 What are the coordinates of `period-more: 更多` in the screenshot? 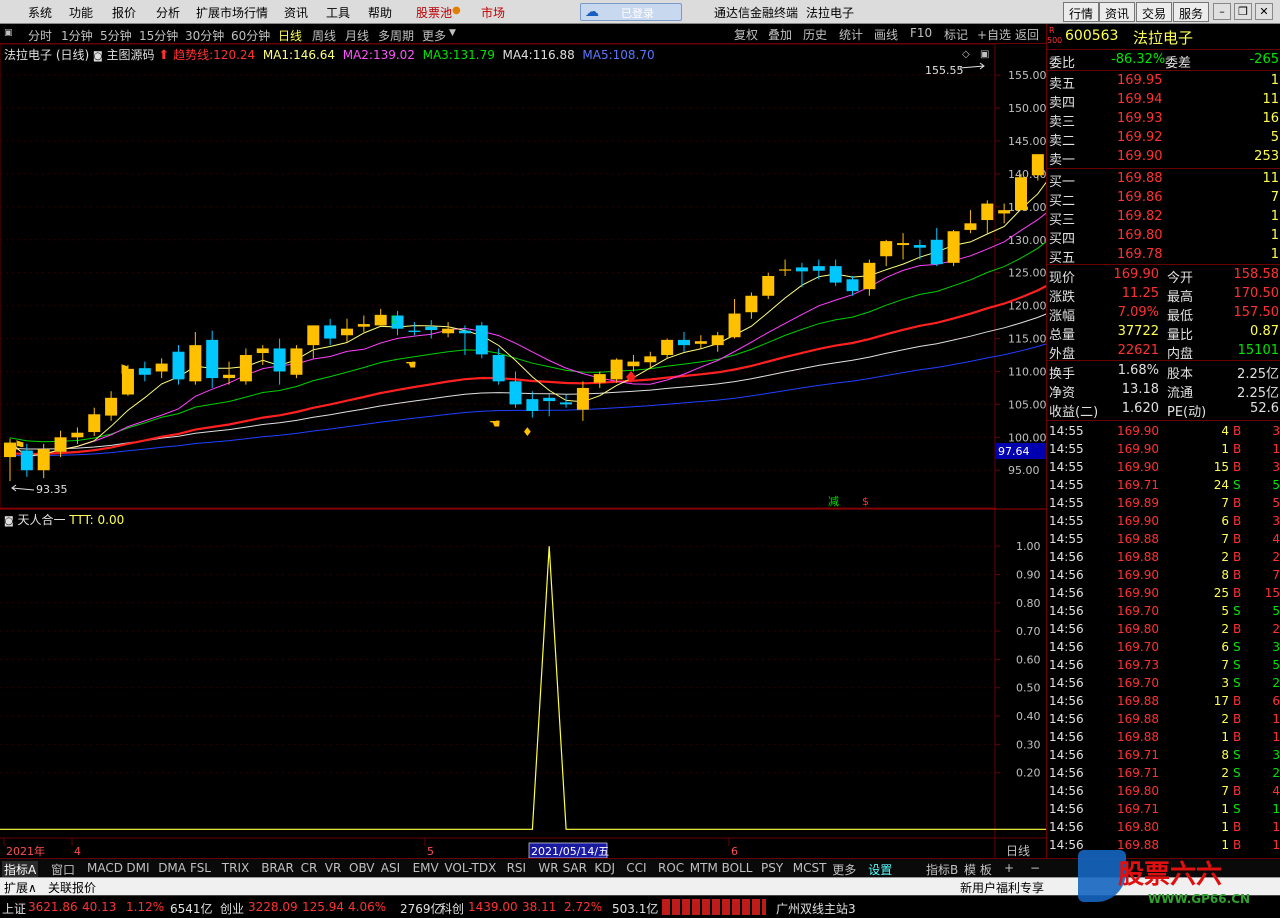 It's located at (434, 35).